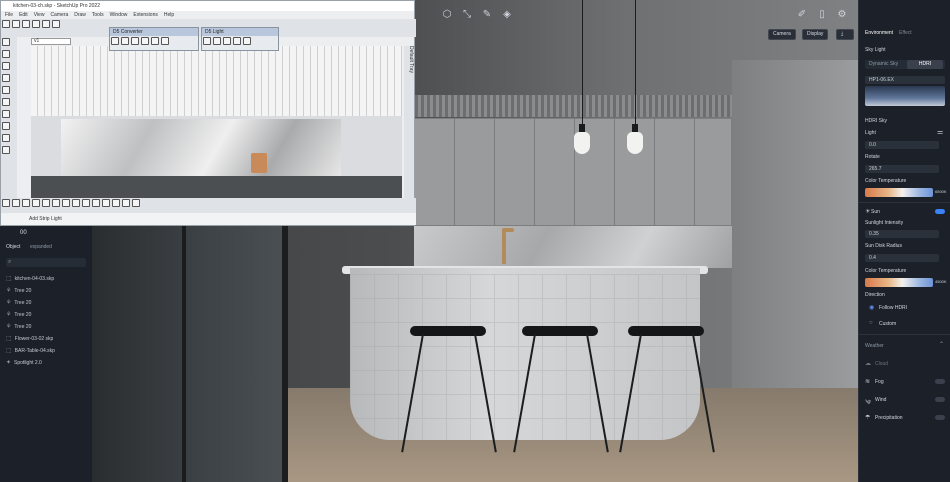  I want to click on list-item: ⬚ Flower-03-02 skp, so click(48, 339).